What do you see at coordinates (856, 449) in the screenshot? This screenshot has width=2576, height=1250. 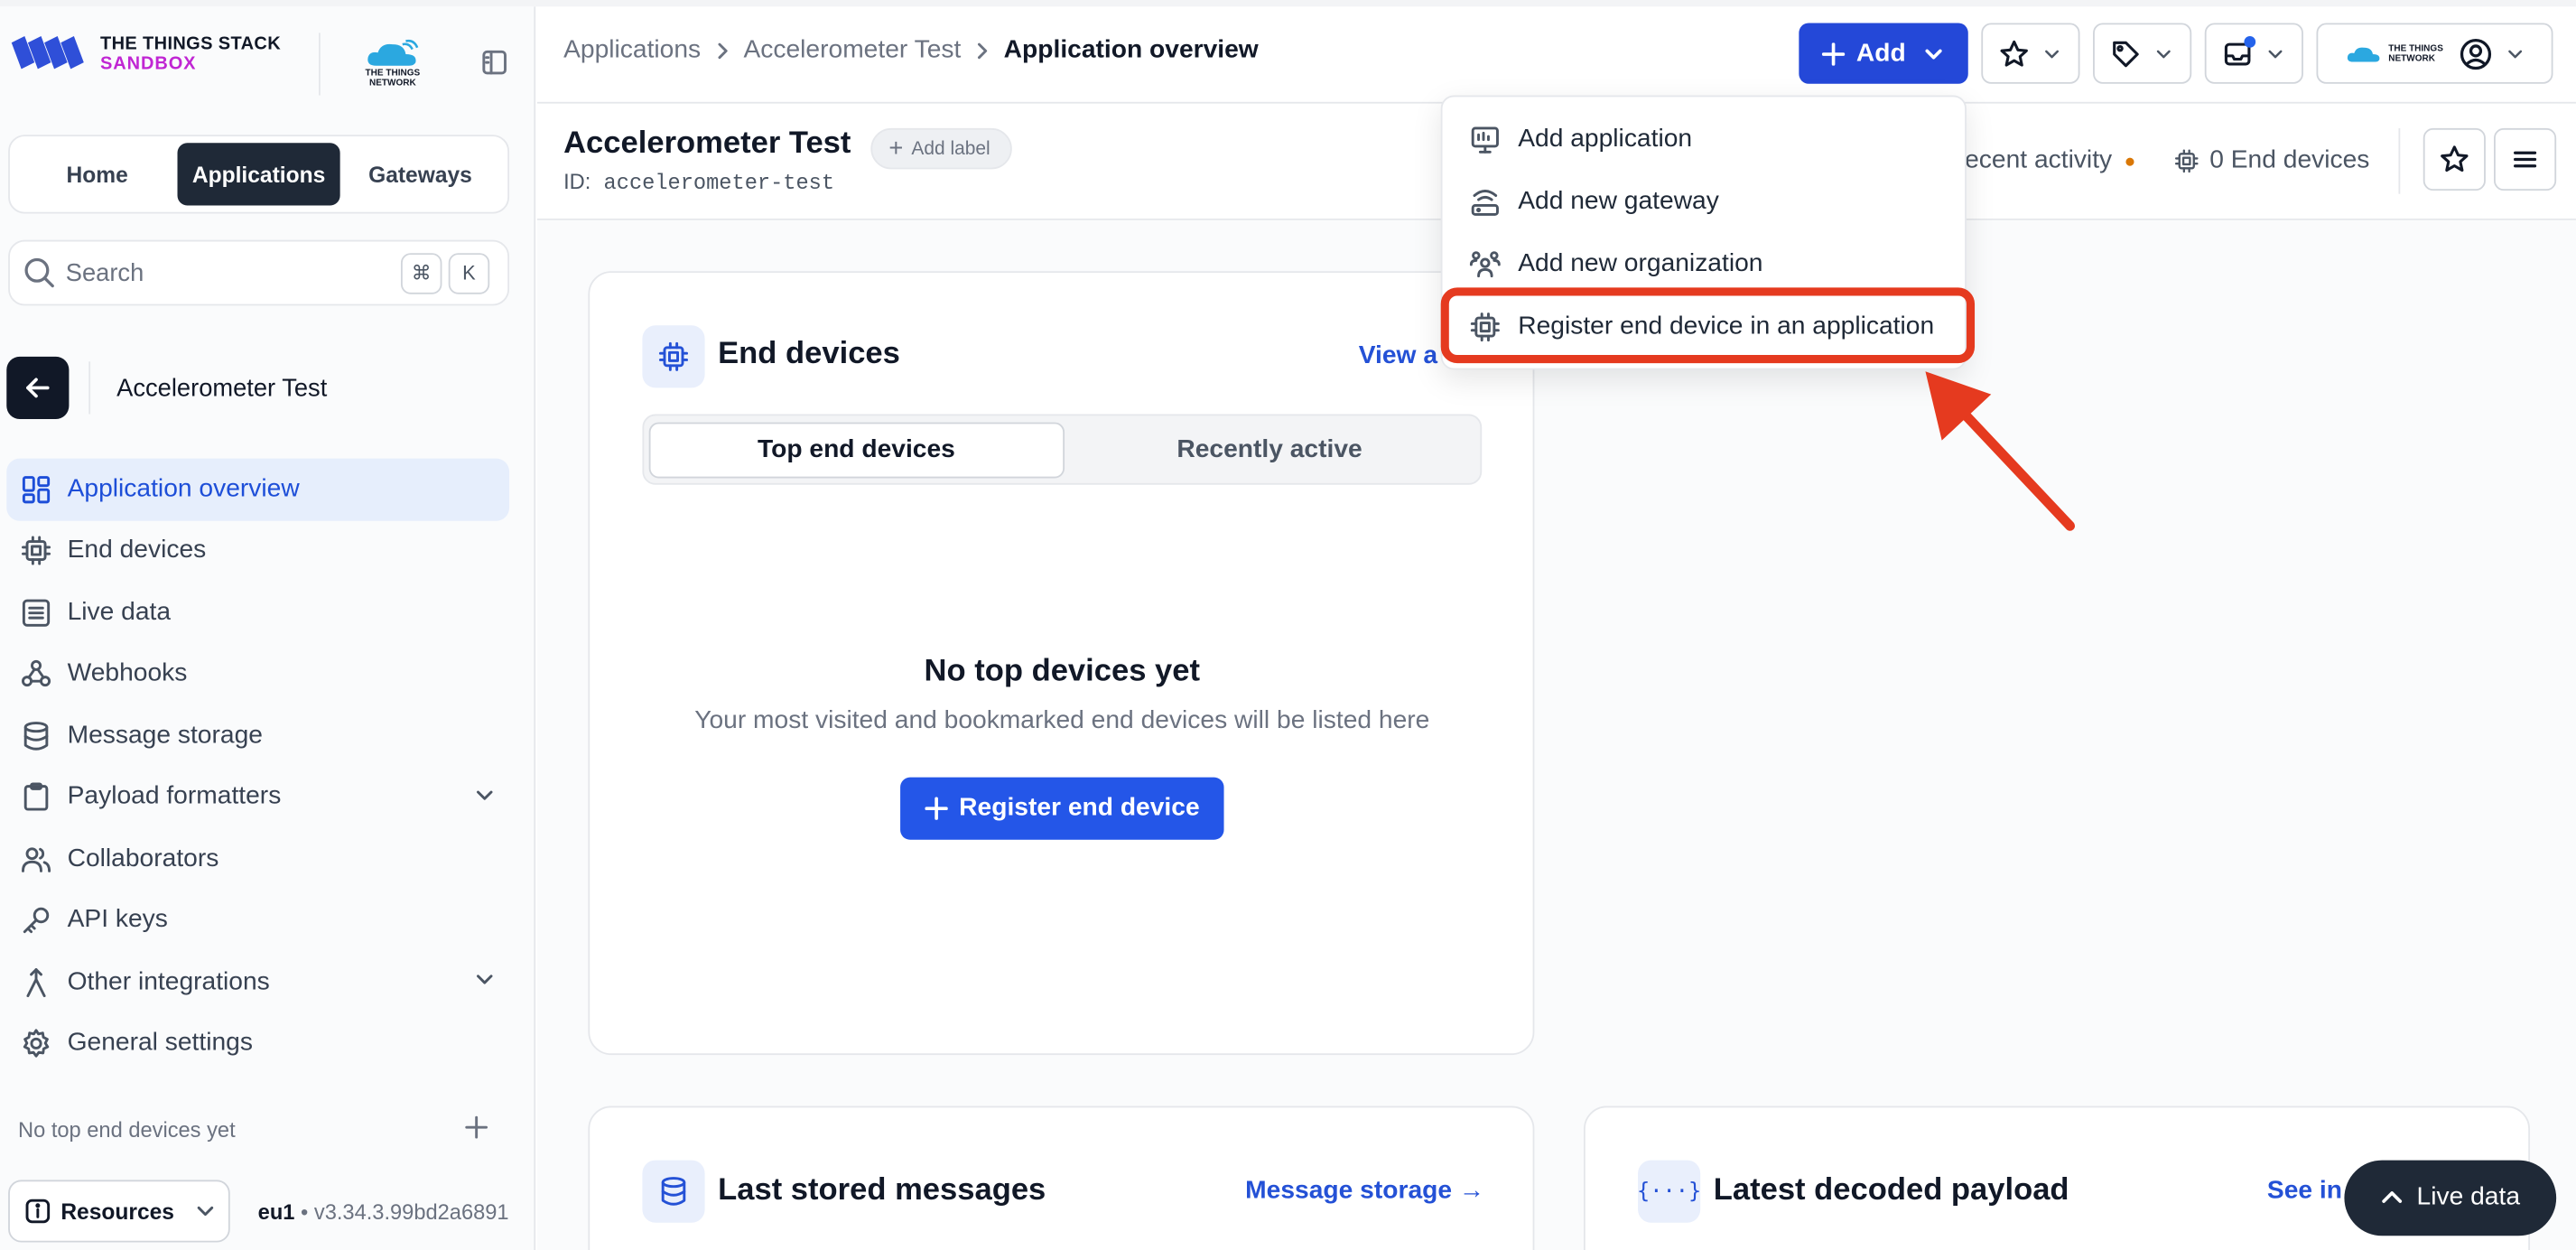 I see `tab-top-end-devices: Top end devices` at bounding box center [856, 449].